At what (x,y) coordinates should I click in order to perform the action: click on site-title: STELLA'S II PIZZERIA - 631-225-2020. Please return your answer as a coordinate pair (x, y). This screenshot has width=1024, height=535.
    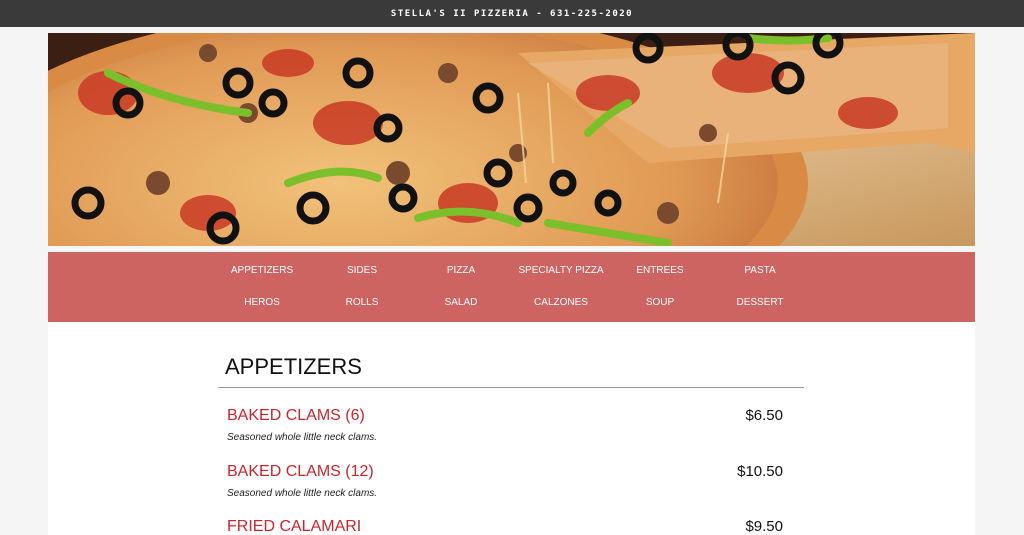
    Looking at the image, I should click on (512, 13).